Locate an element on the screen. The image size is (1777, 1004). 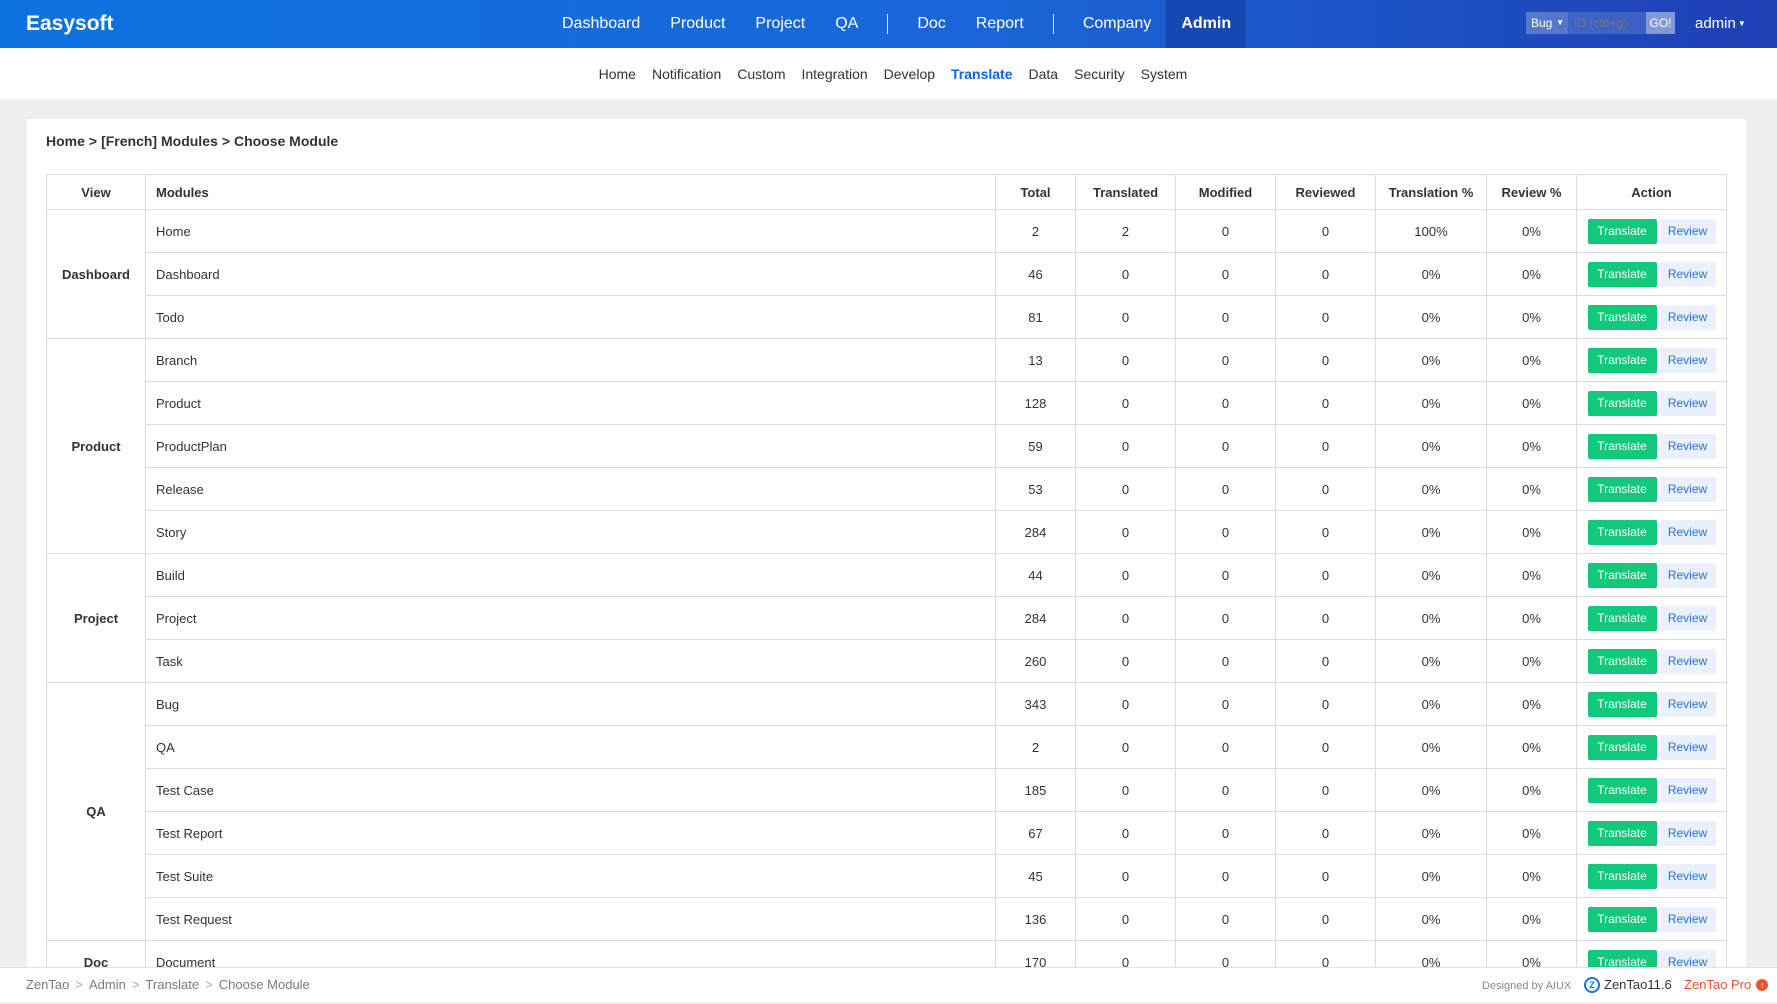
table-row: Test Report 67 0 0 0 0% 0% Translate Review is located at coordinates (887, 833).